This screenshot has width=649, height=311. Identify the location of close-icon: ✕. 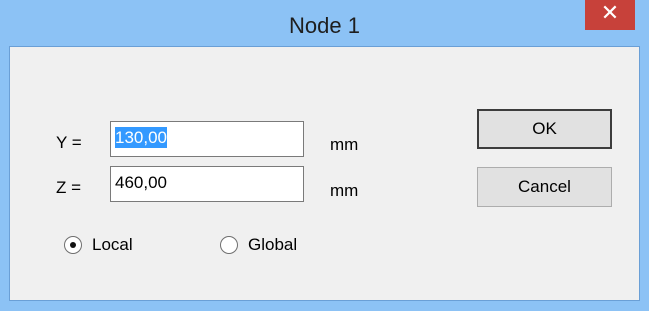
(610, 13).